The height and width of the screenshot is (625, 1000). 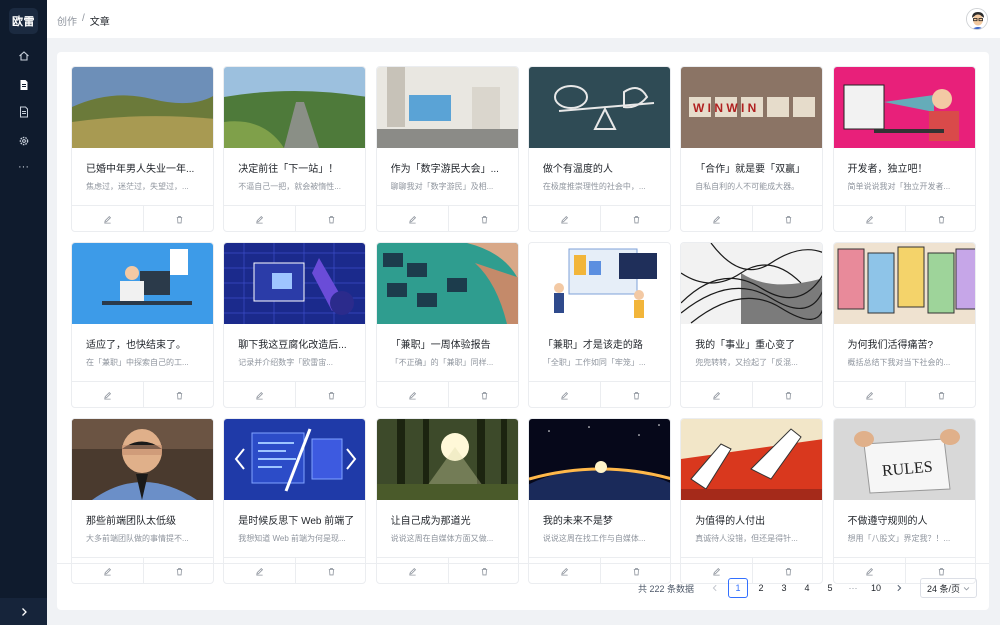 I want to click on page-3: 3, so click(x=784, y=588).